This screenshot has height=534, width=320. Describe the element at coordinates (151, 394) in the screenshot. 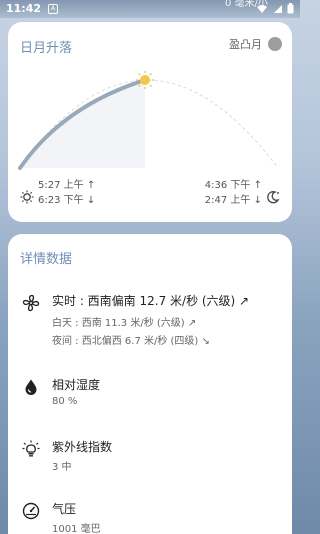

I see `humidity-item: 相对湿度 80 %` at that location.